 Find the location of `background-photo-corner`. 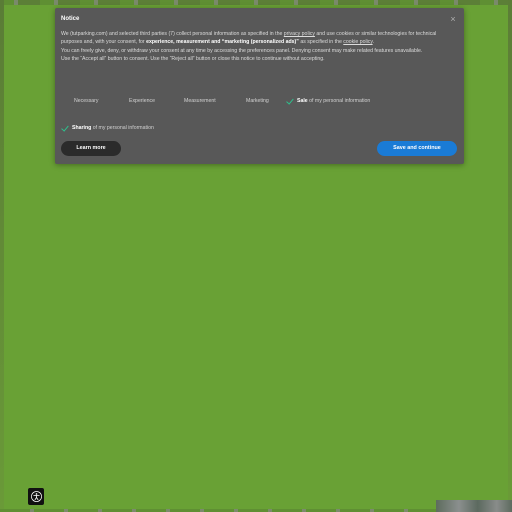

background-photo-corner is located at coordinates (474, 506).